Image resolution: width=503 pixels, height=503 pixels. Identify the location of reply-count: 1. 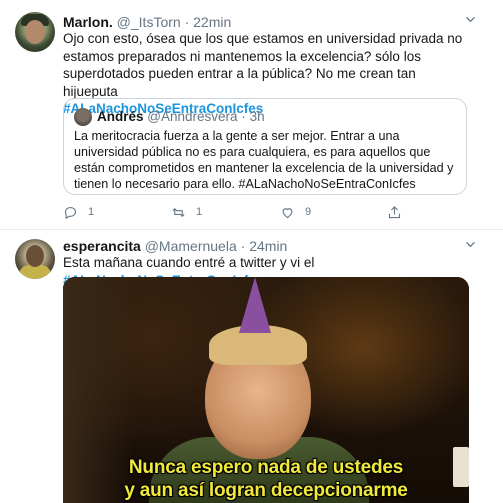
(91, 212).